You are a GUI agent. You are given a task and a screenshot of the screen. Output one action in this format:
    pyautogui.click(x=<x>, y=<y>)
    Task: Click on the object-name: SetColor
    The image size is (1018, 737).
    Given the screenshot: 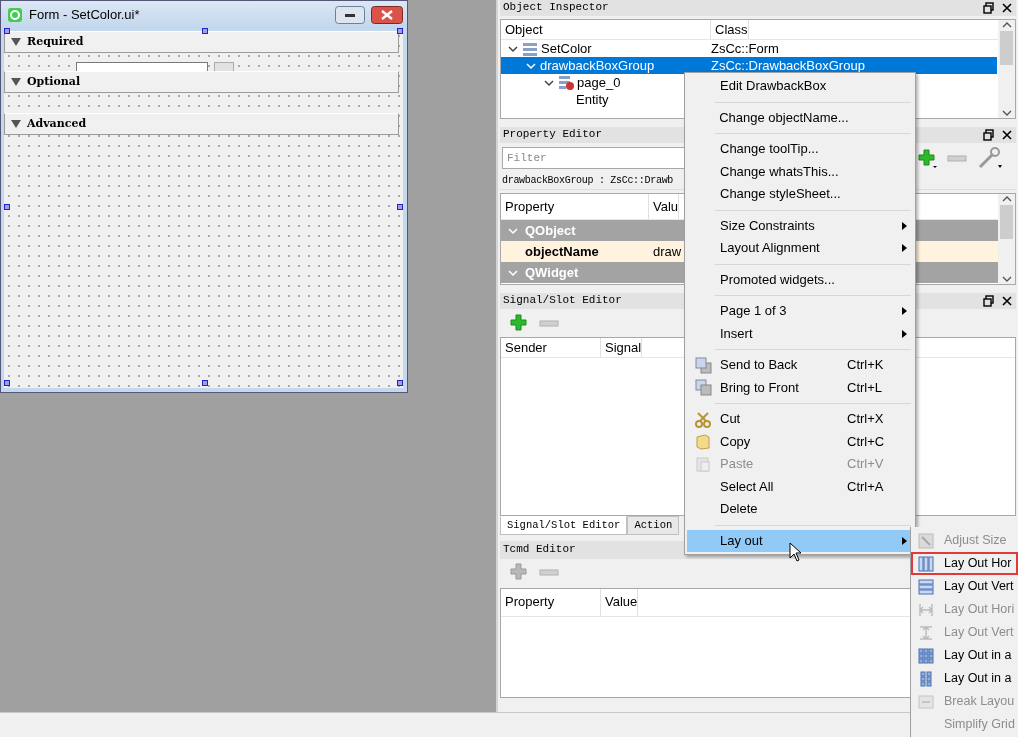 What is the action you would take?
    pyautogui.click(x=566, y=48)
    